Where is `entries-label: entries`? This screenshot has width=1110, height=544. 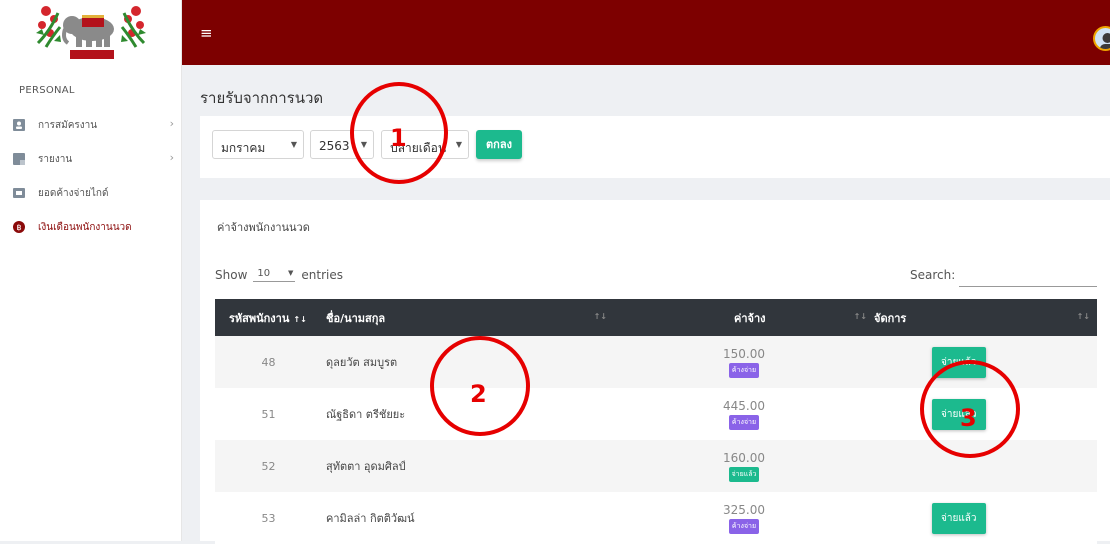 entries-label: entries is located at coordinates (322, 275).